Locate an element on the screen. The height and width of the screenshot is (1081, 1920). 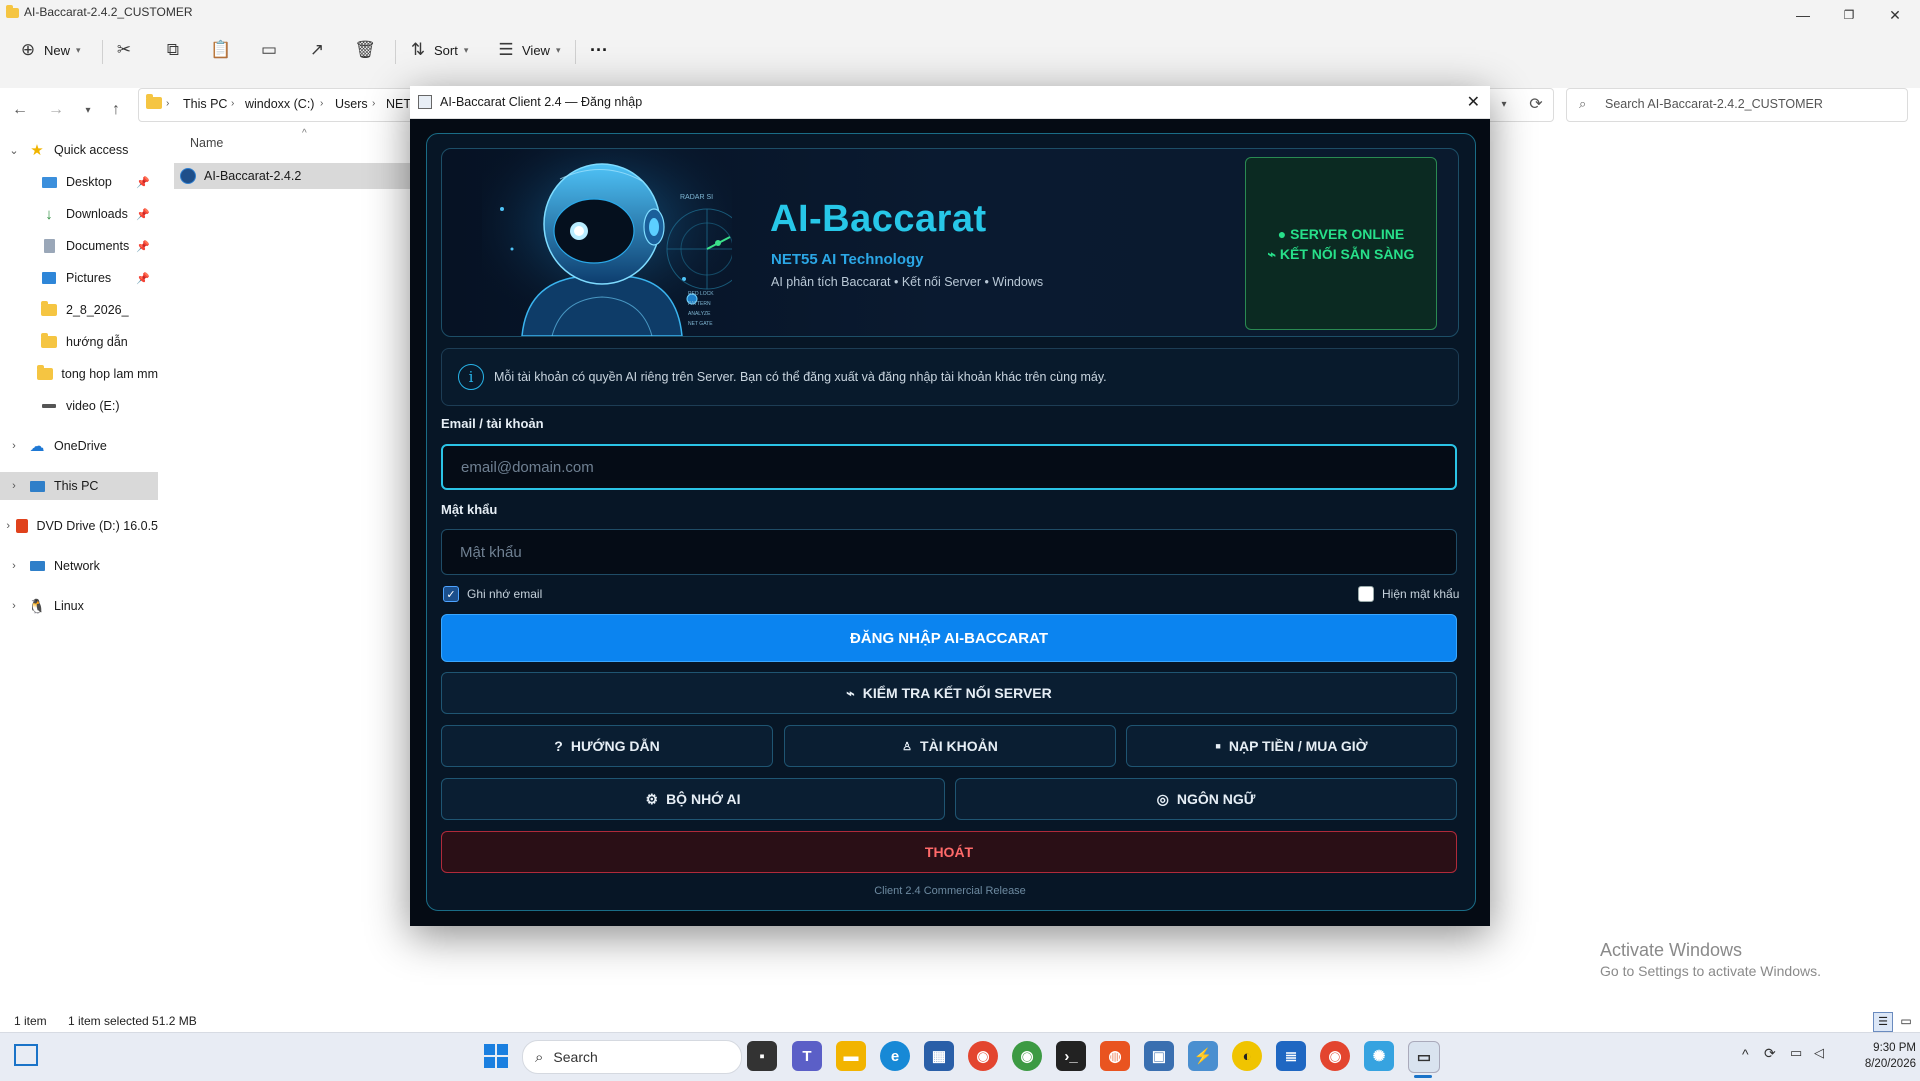
ai-memory-button: ⚙ BỘ NHỚ AI is located at coordinates (693, 799).